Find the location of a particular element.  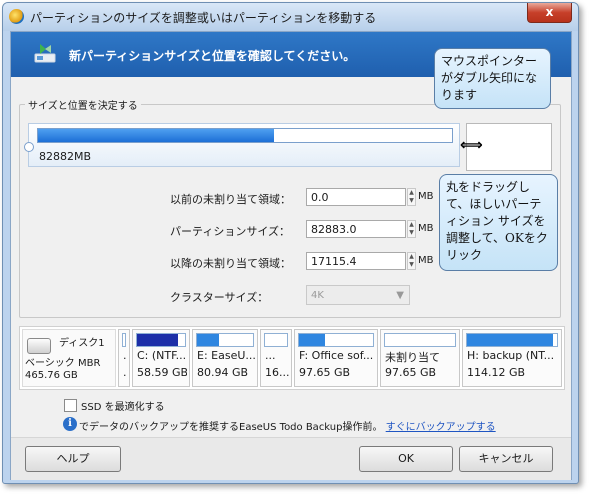

slider-fill is located at coordinates (156, 135).